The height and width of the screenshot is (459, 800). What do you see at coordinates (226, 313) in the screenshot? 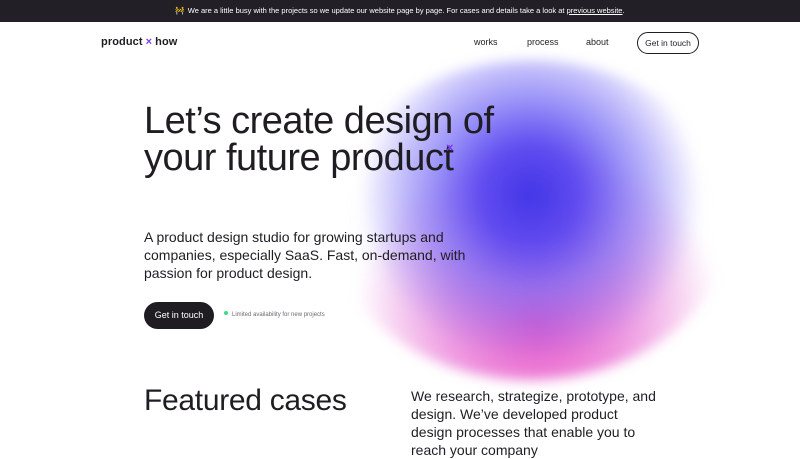
I see `status-dot-icon` at bounding box center [226, 313].